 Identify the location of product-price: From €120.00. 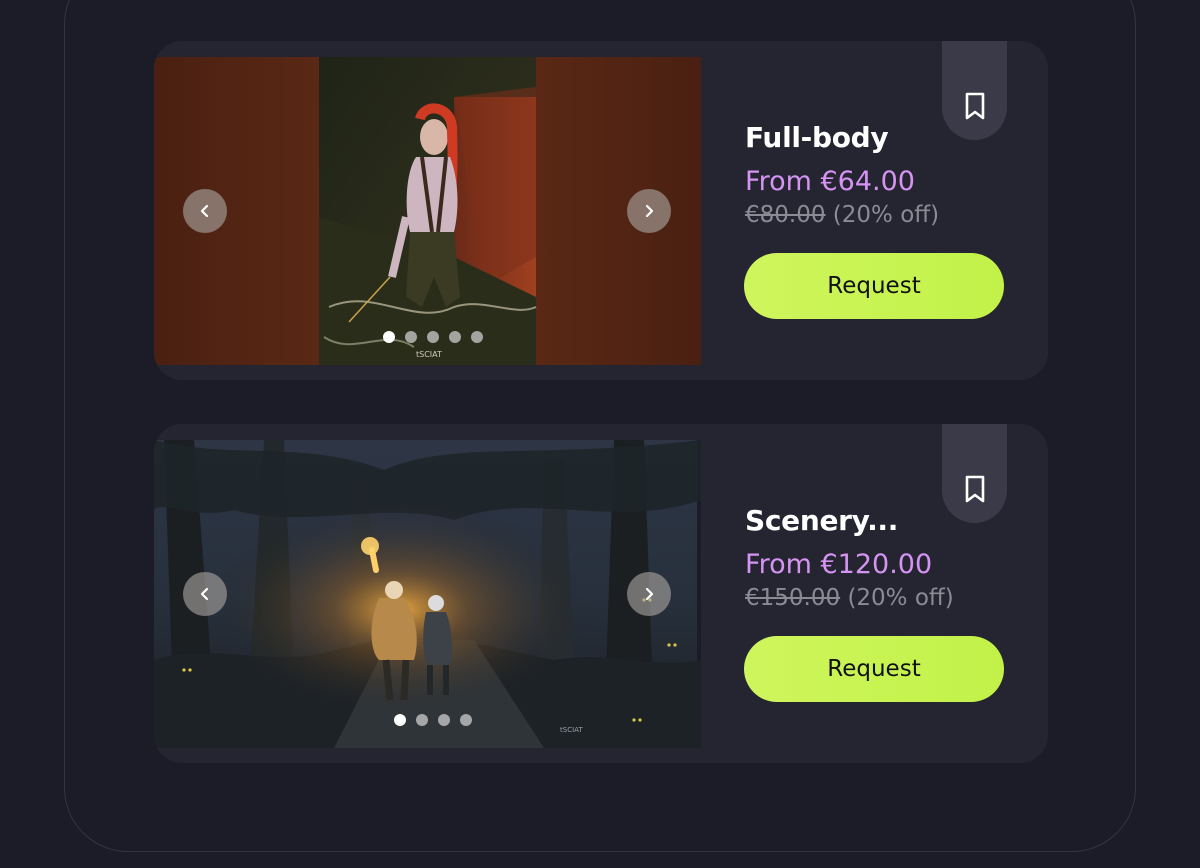
(839, 564).